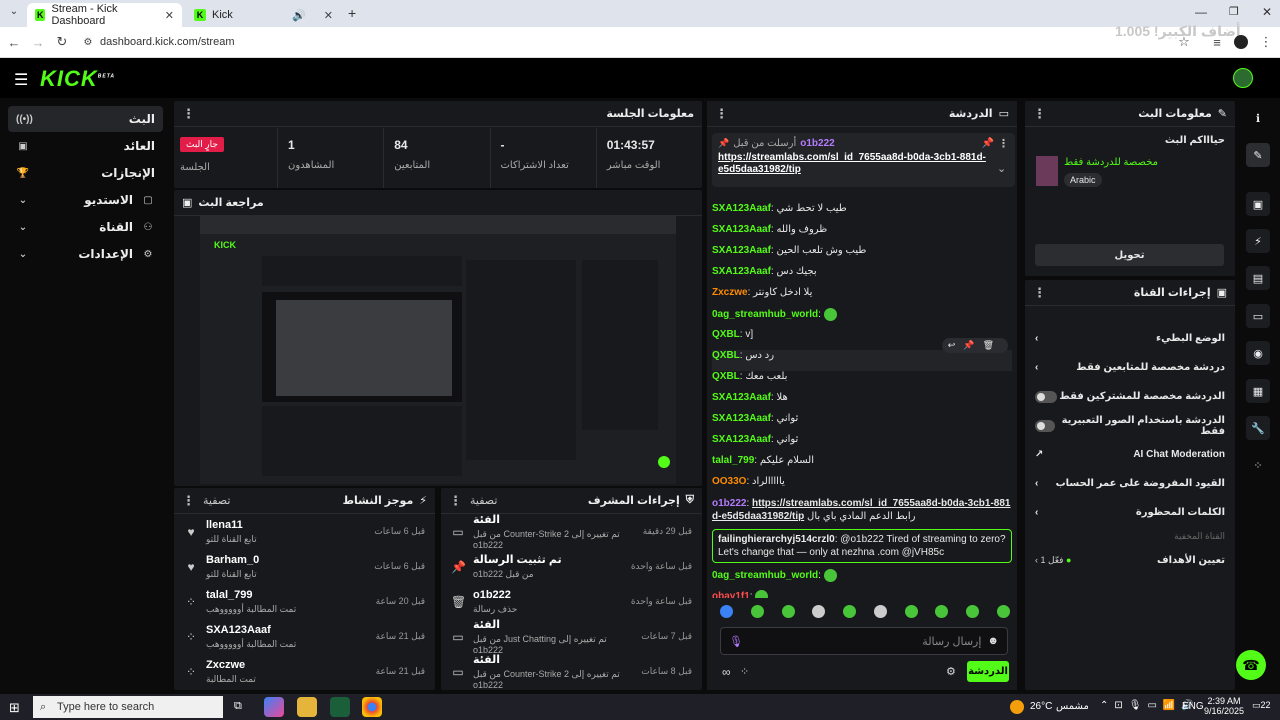 This screenshot has height=720, width=1280. Describe the element at coordinates (263, 15) in the screenshot. I see `tab-kick: K Kick 🔊 ✕` at that location.